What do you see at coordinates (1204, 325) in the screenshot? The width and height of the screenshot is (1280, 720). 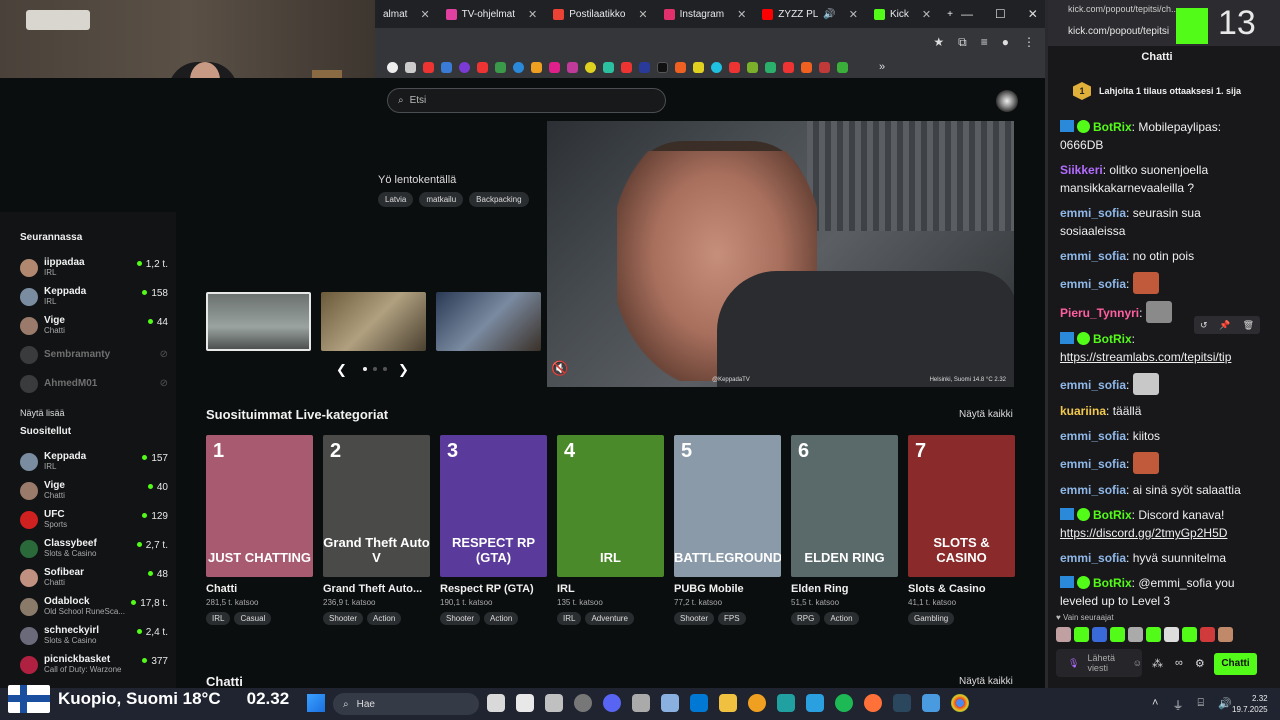 I see `reply-icon: ↺` at bounding box center [1204, 325].